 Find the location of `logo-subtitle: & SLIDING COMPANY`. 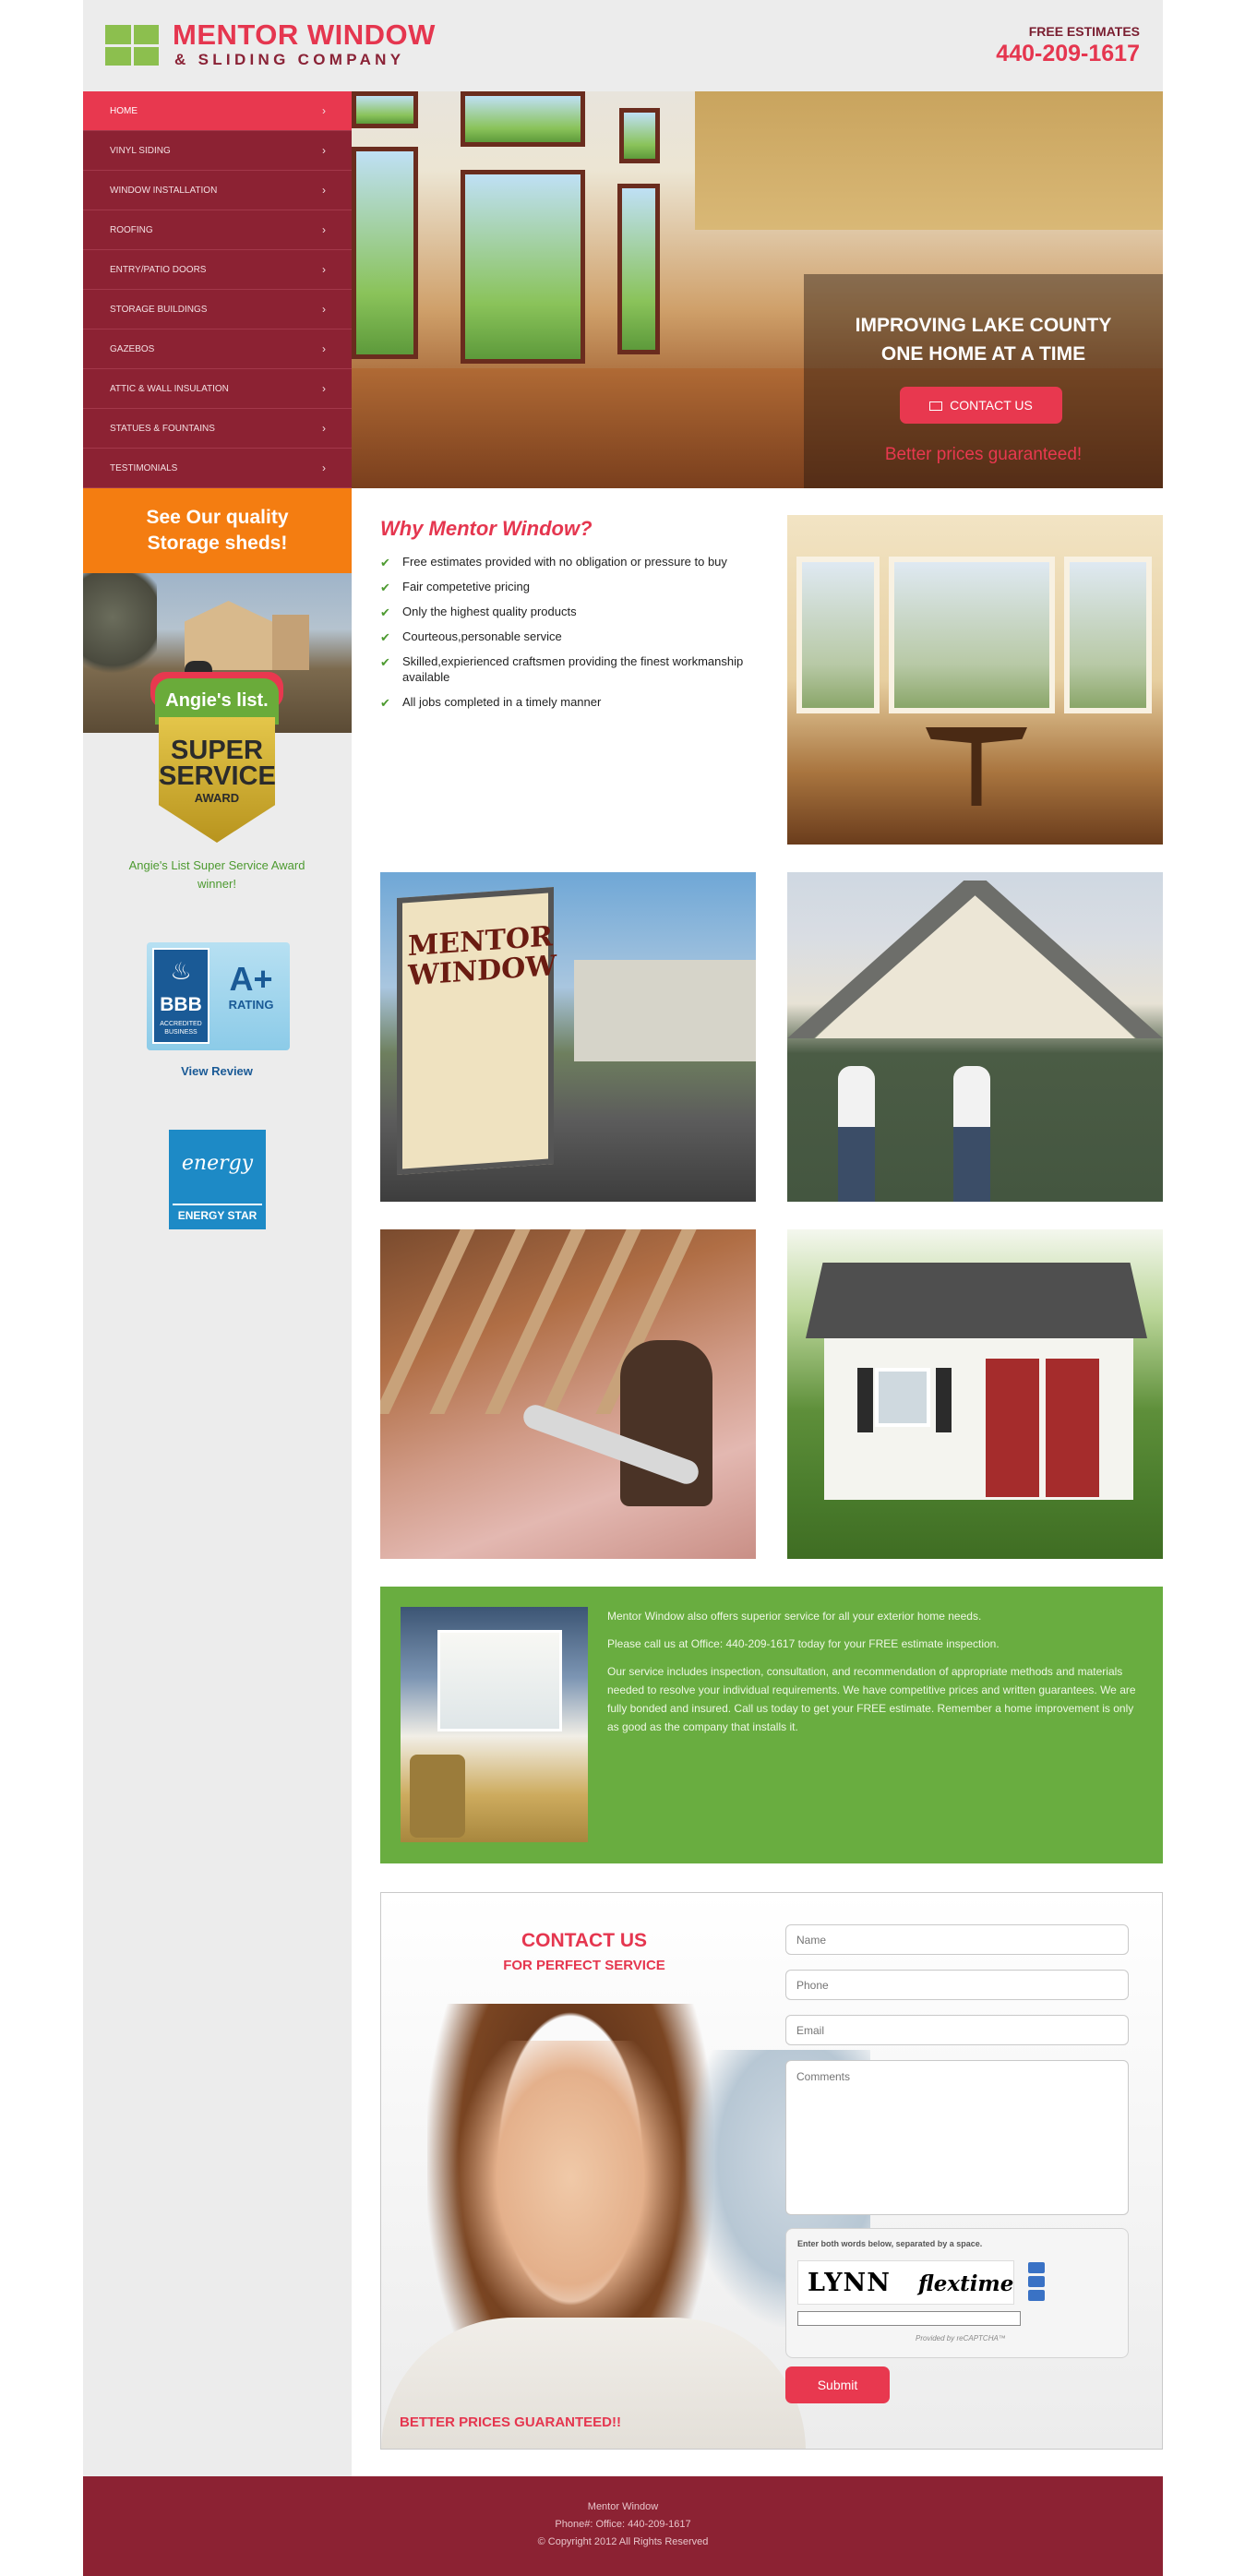

logo-subtitle: & SLIDING COMPANY is located at coordinates (289, 60).